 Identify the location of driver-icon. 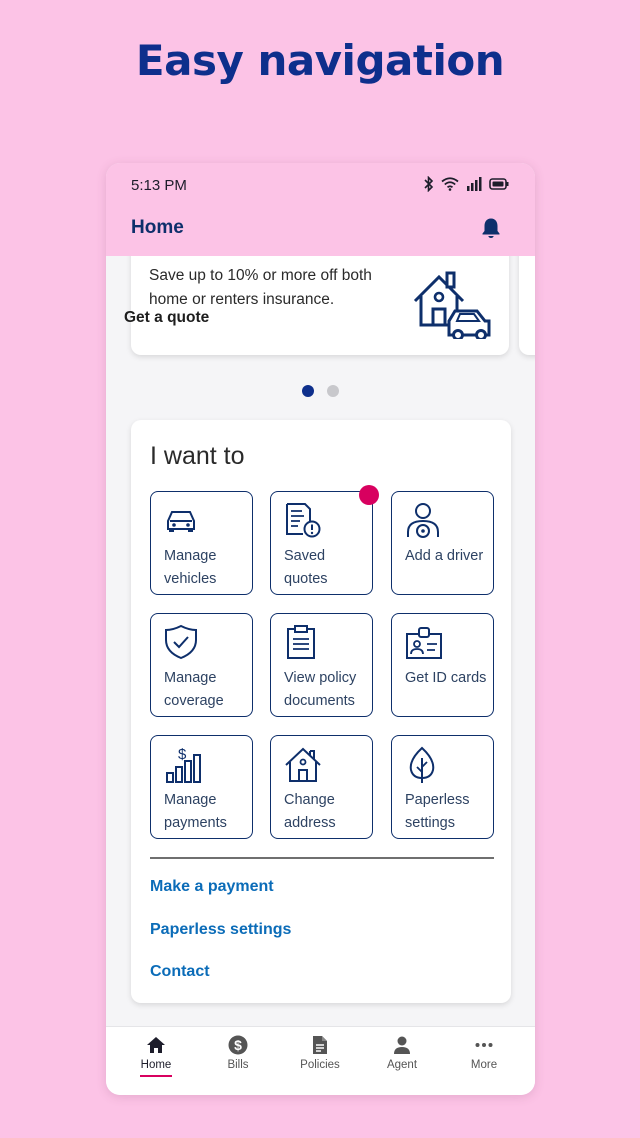
(423, 520).